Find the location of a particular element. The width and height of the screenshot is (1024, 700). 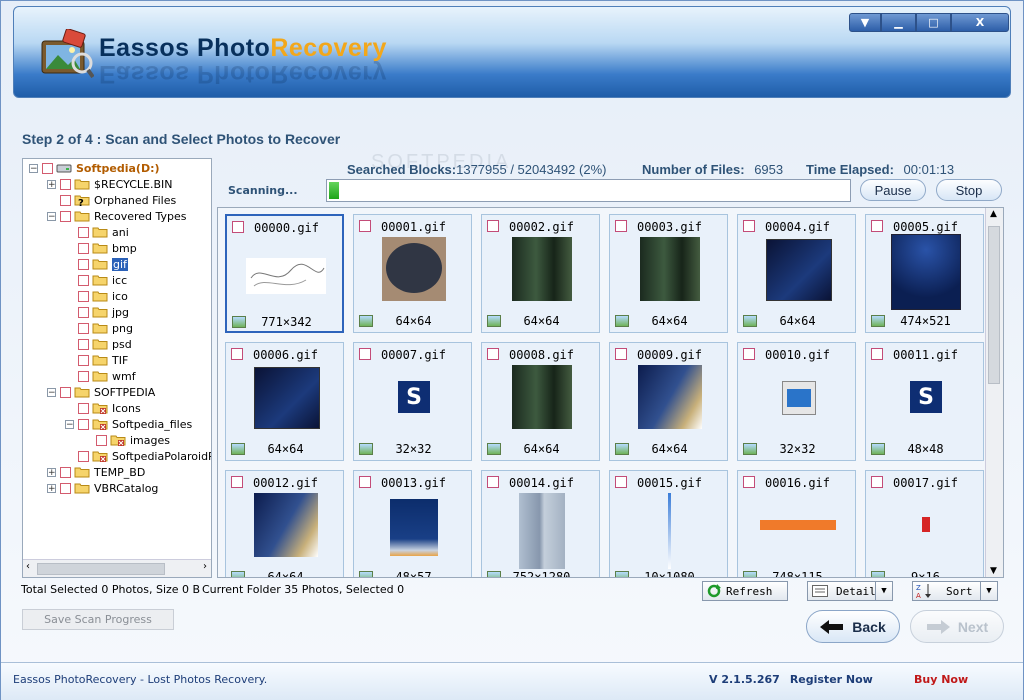

photo-tile: 00003.gif 64×64 is located at coordinates (668, 273).